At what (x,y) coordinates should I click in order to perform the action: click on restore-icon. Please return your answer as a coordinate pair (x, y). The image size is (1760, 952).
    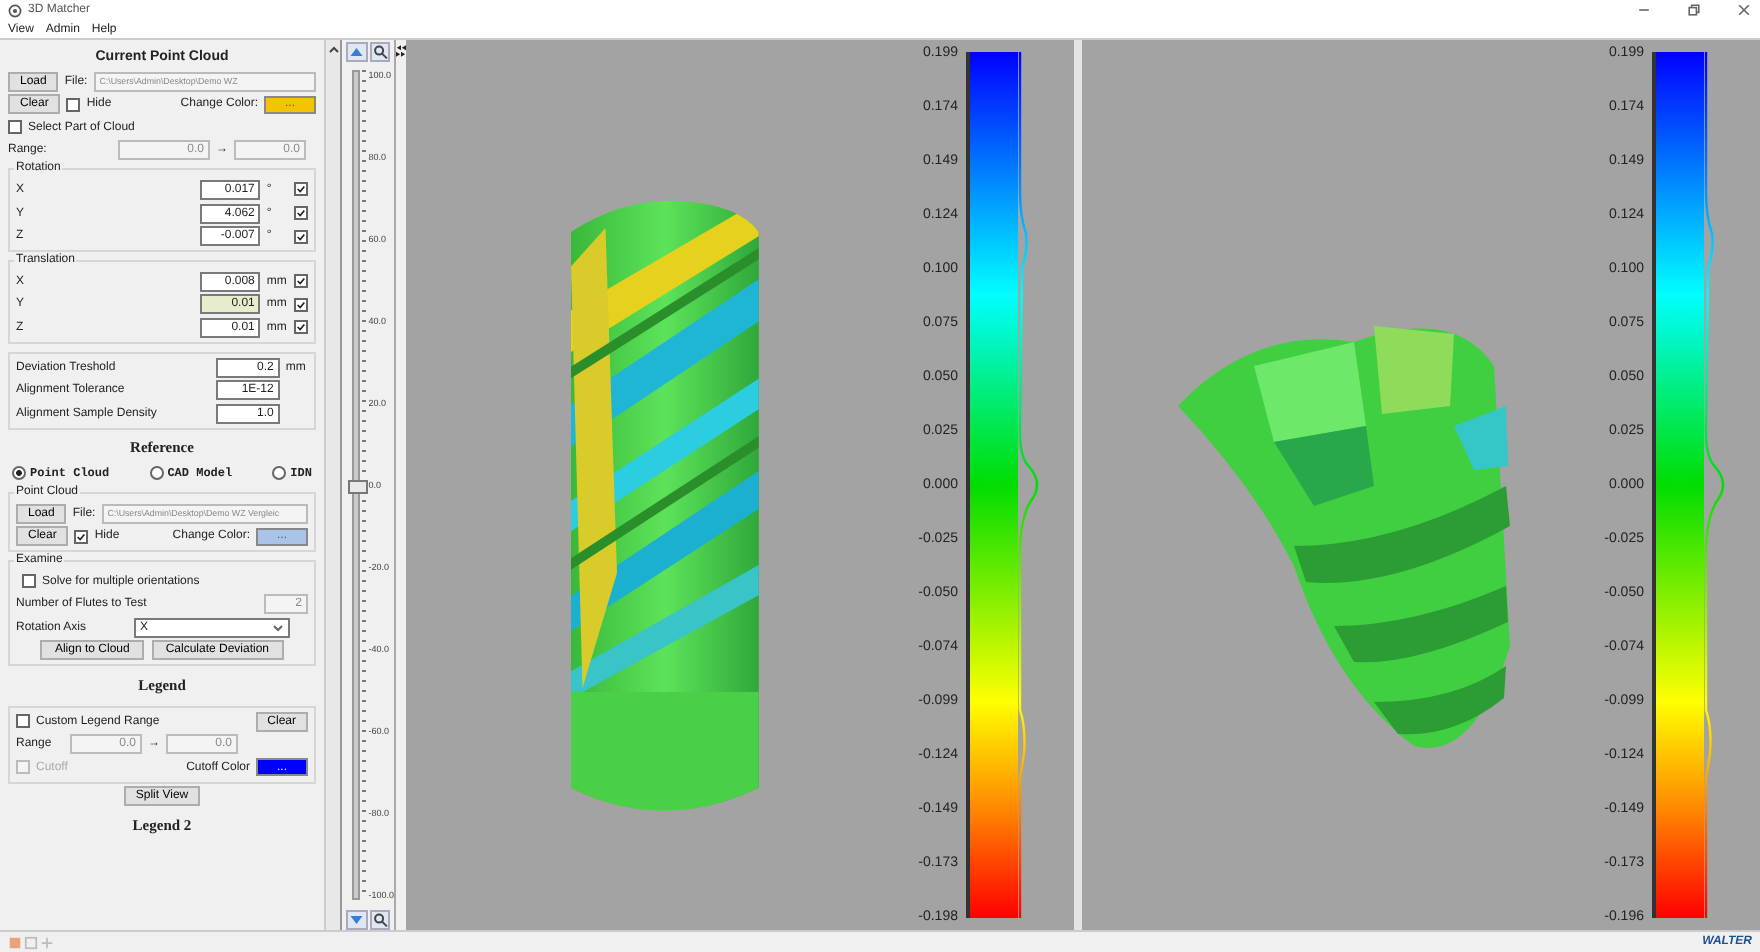
    Looking at the image, I should click on (1694, 10).